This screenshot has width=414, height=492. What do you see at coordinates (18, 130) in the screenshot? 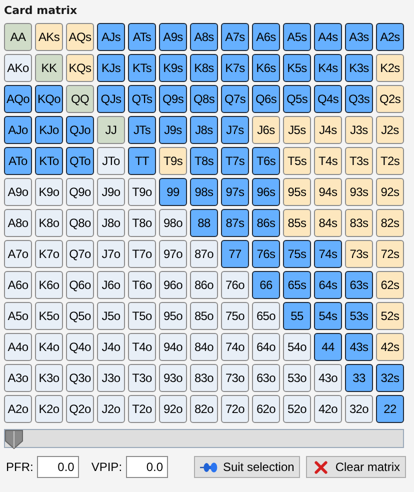
I see `hand-cell: AJo` at bounding box center [18, 130].